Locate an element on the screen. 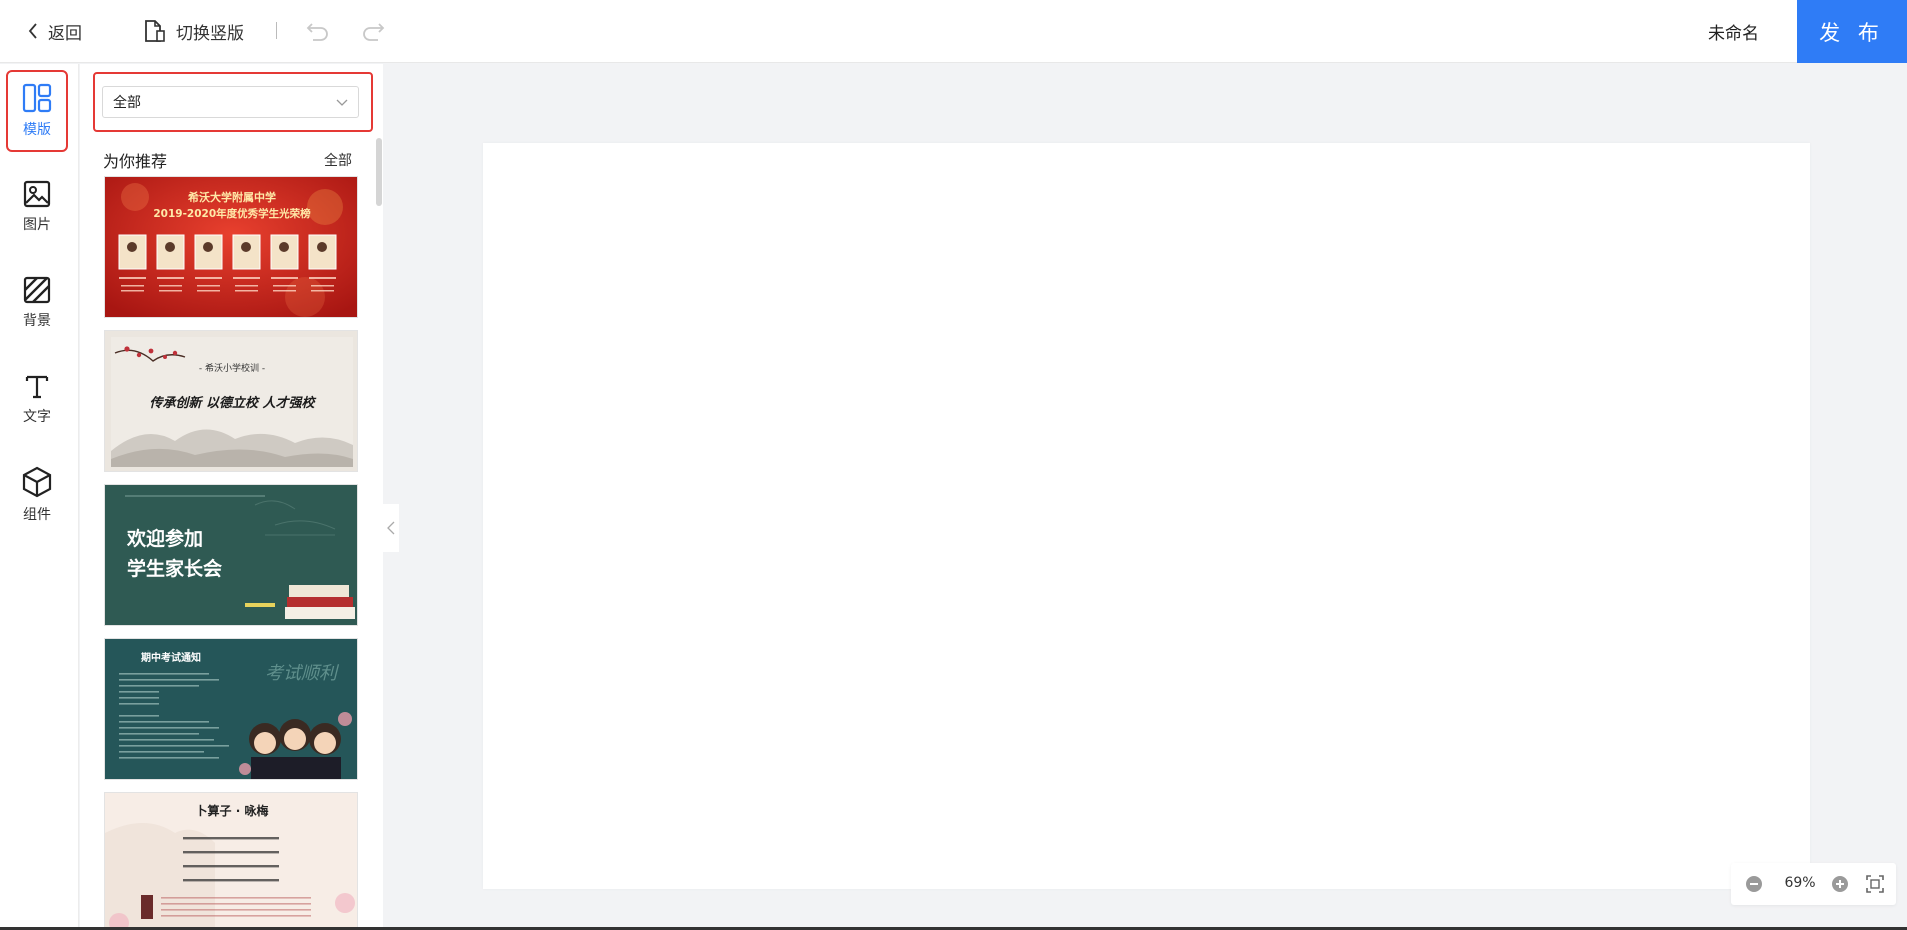 This screenshot has width=1907, height=930. tool-sidebar: 模版 图片 背景 文字 组件 is located at coordinates (39, 497).